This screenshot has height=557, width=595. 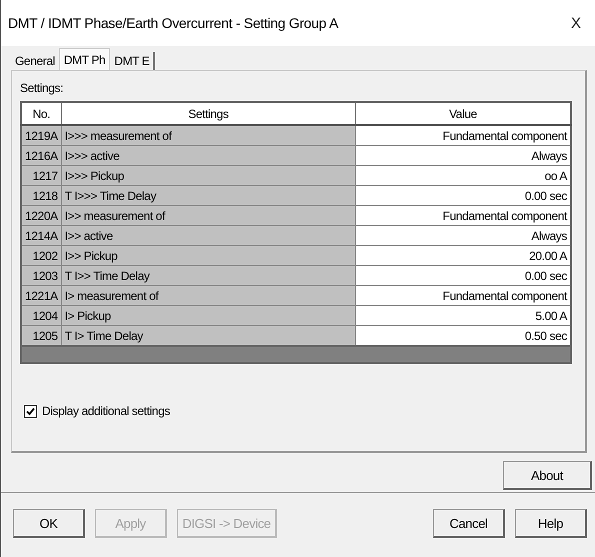 I want to click on checkbox, so click(x=30, y=411).